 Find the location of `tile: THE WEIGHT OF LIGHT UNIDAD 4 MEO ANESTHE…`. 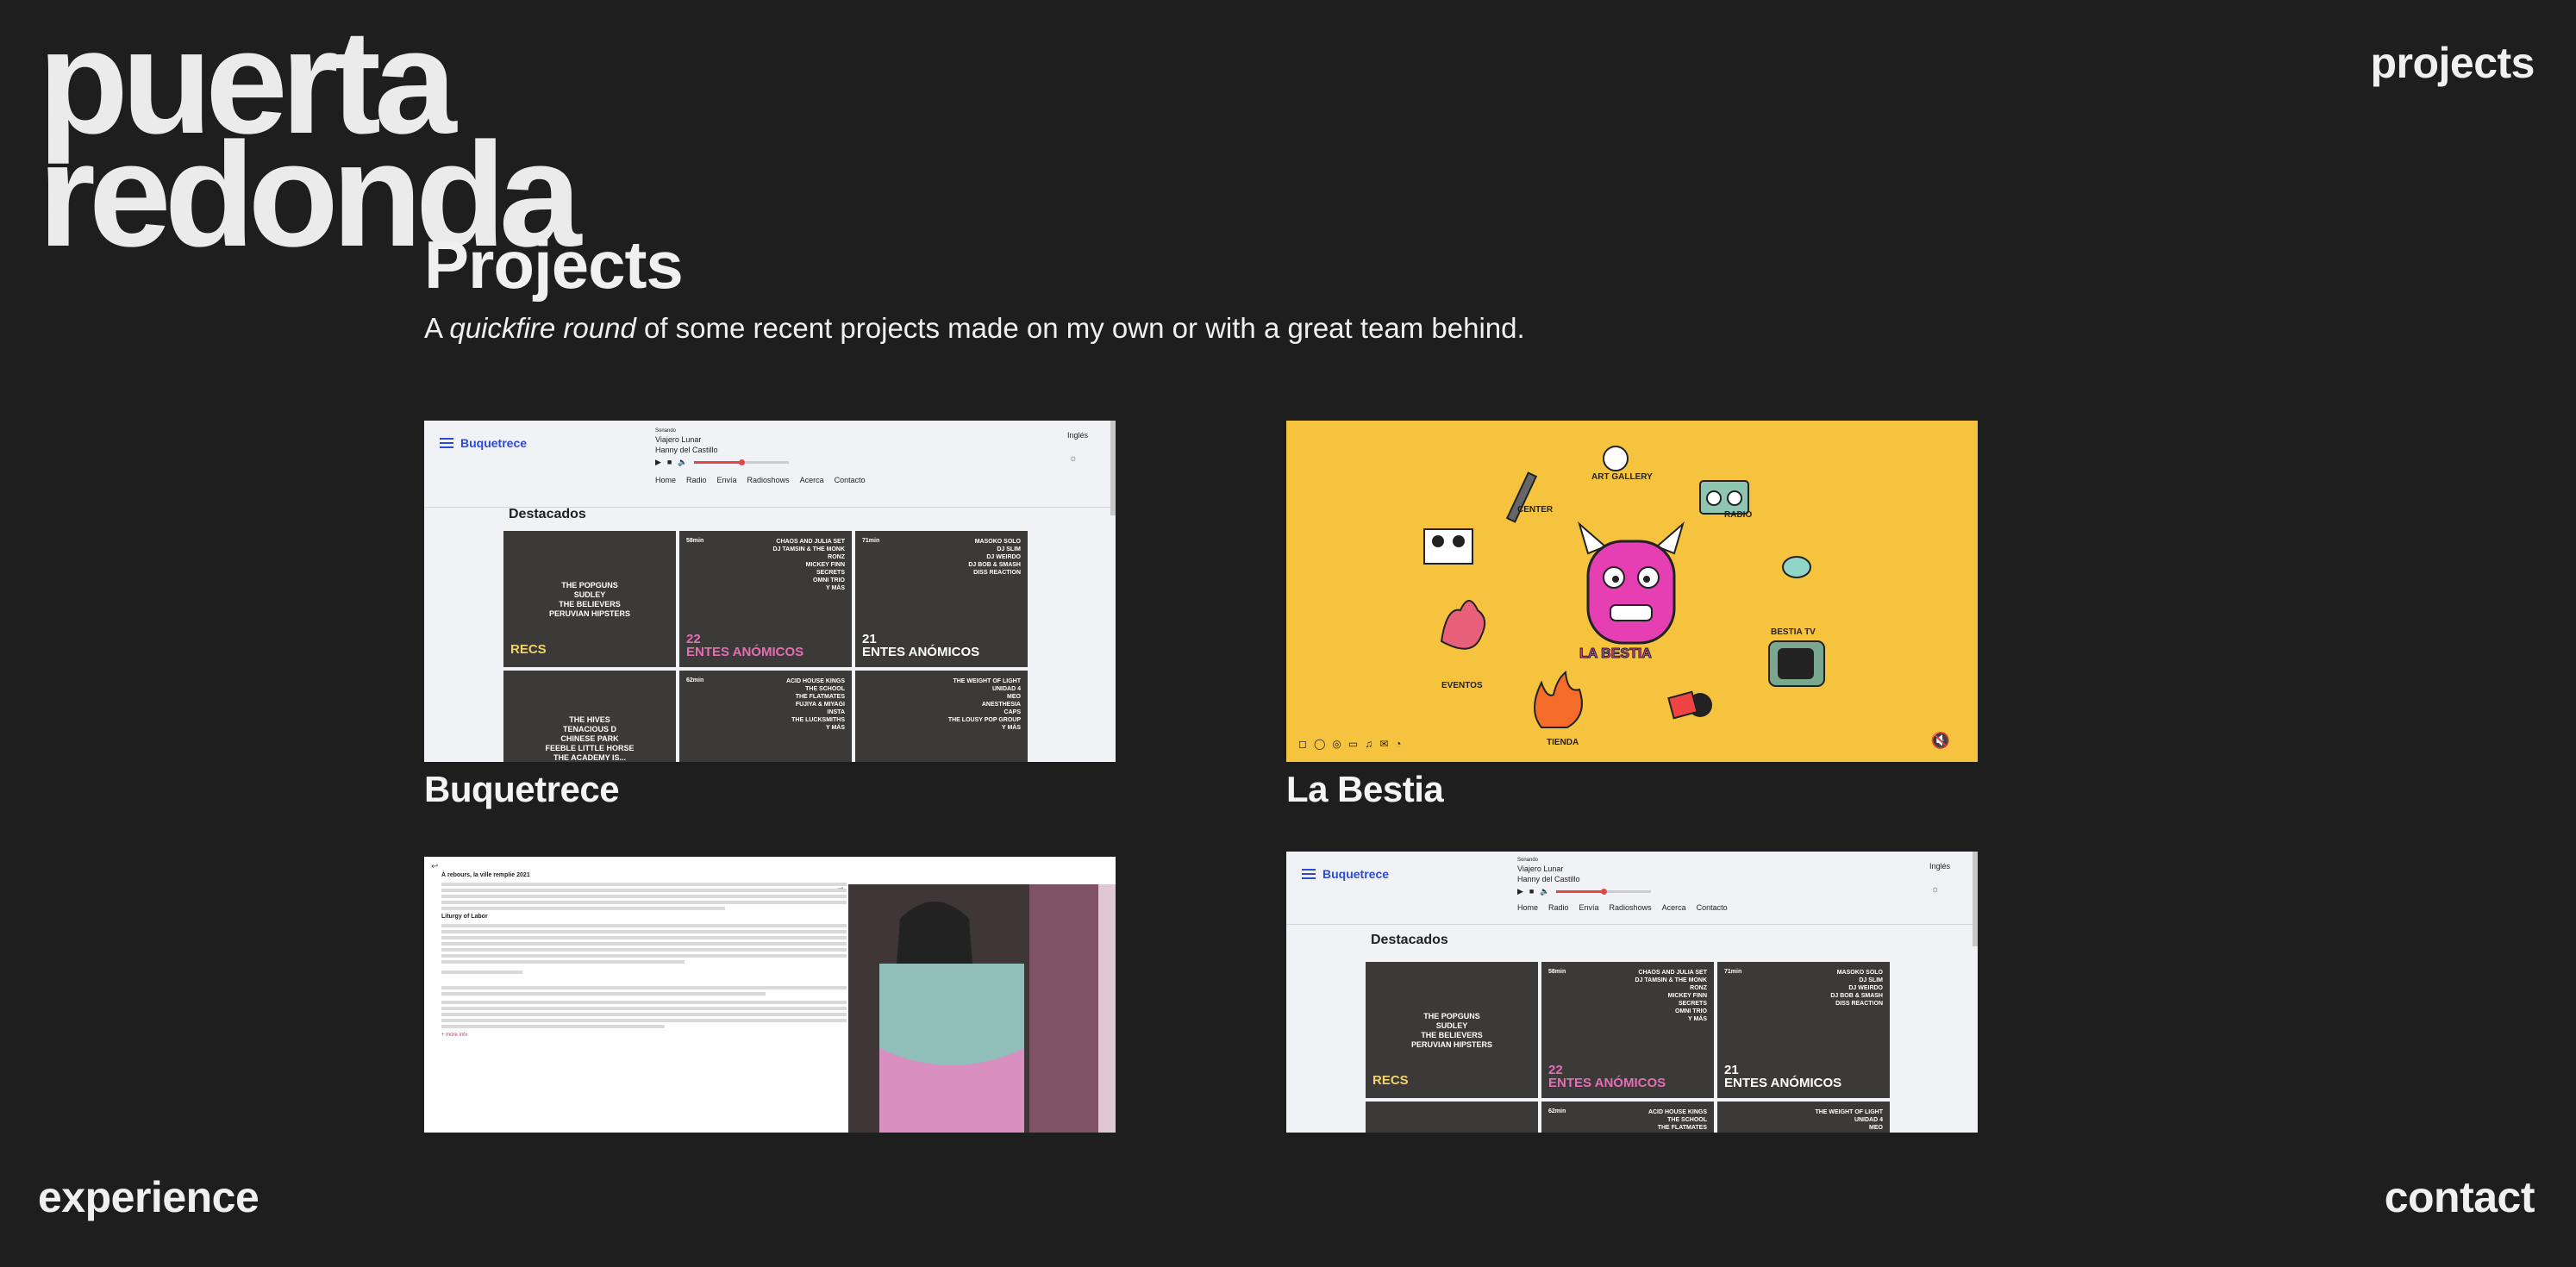

tile: THE WEIGHT OF LIGHT UNIDAD 4 MEO ANESTHE… is located at coordinates (941, 716).